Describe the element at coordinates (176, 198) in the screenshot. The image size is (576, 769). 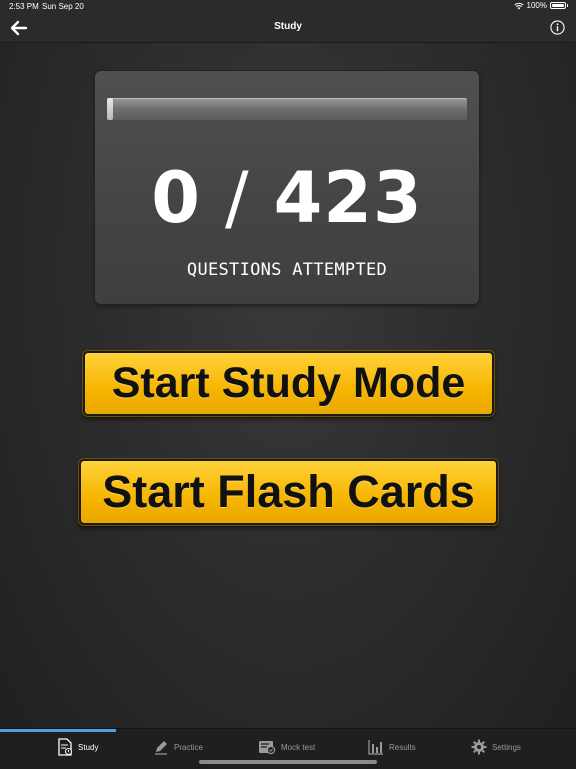
I see `attempted-count: 0` at that location.